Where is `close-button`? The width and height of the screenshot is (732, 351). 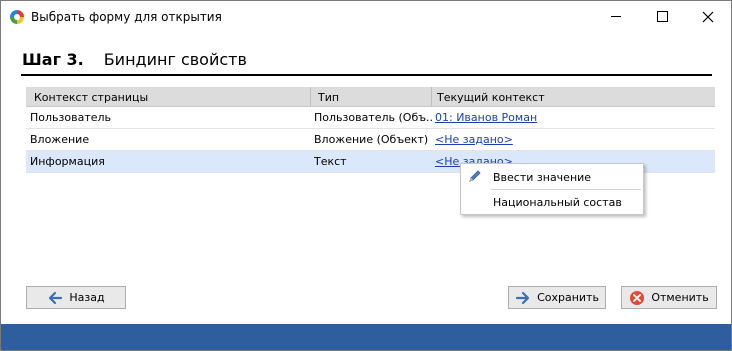 close-button is located at coordinates (708, 16).